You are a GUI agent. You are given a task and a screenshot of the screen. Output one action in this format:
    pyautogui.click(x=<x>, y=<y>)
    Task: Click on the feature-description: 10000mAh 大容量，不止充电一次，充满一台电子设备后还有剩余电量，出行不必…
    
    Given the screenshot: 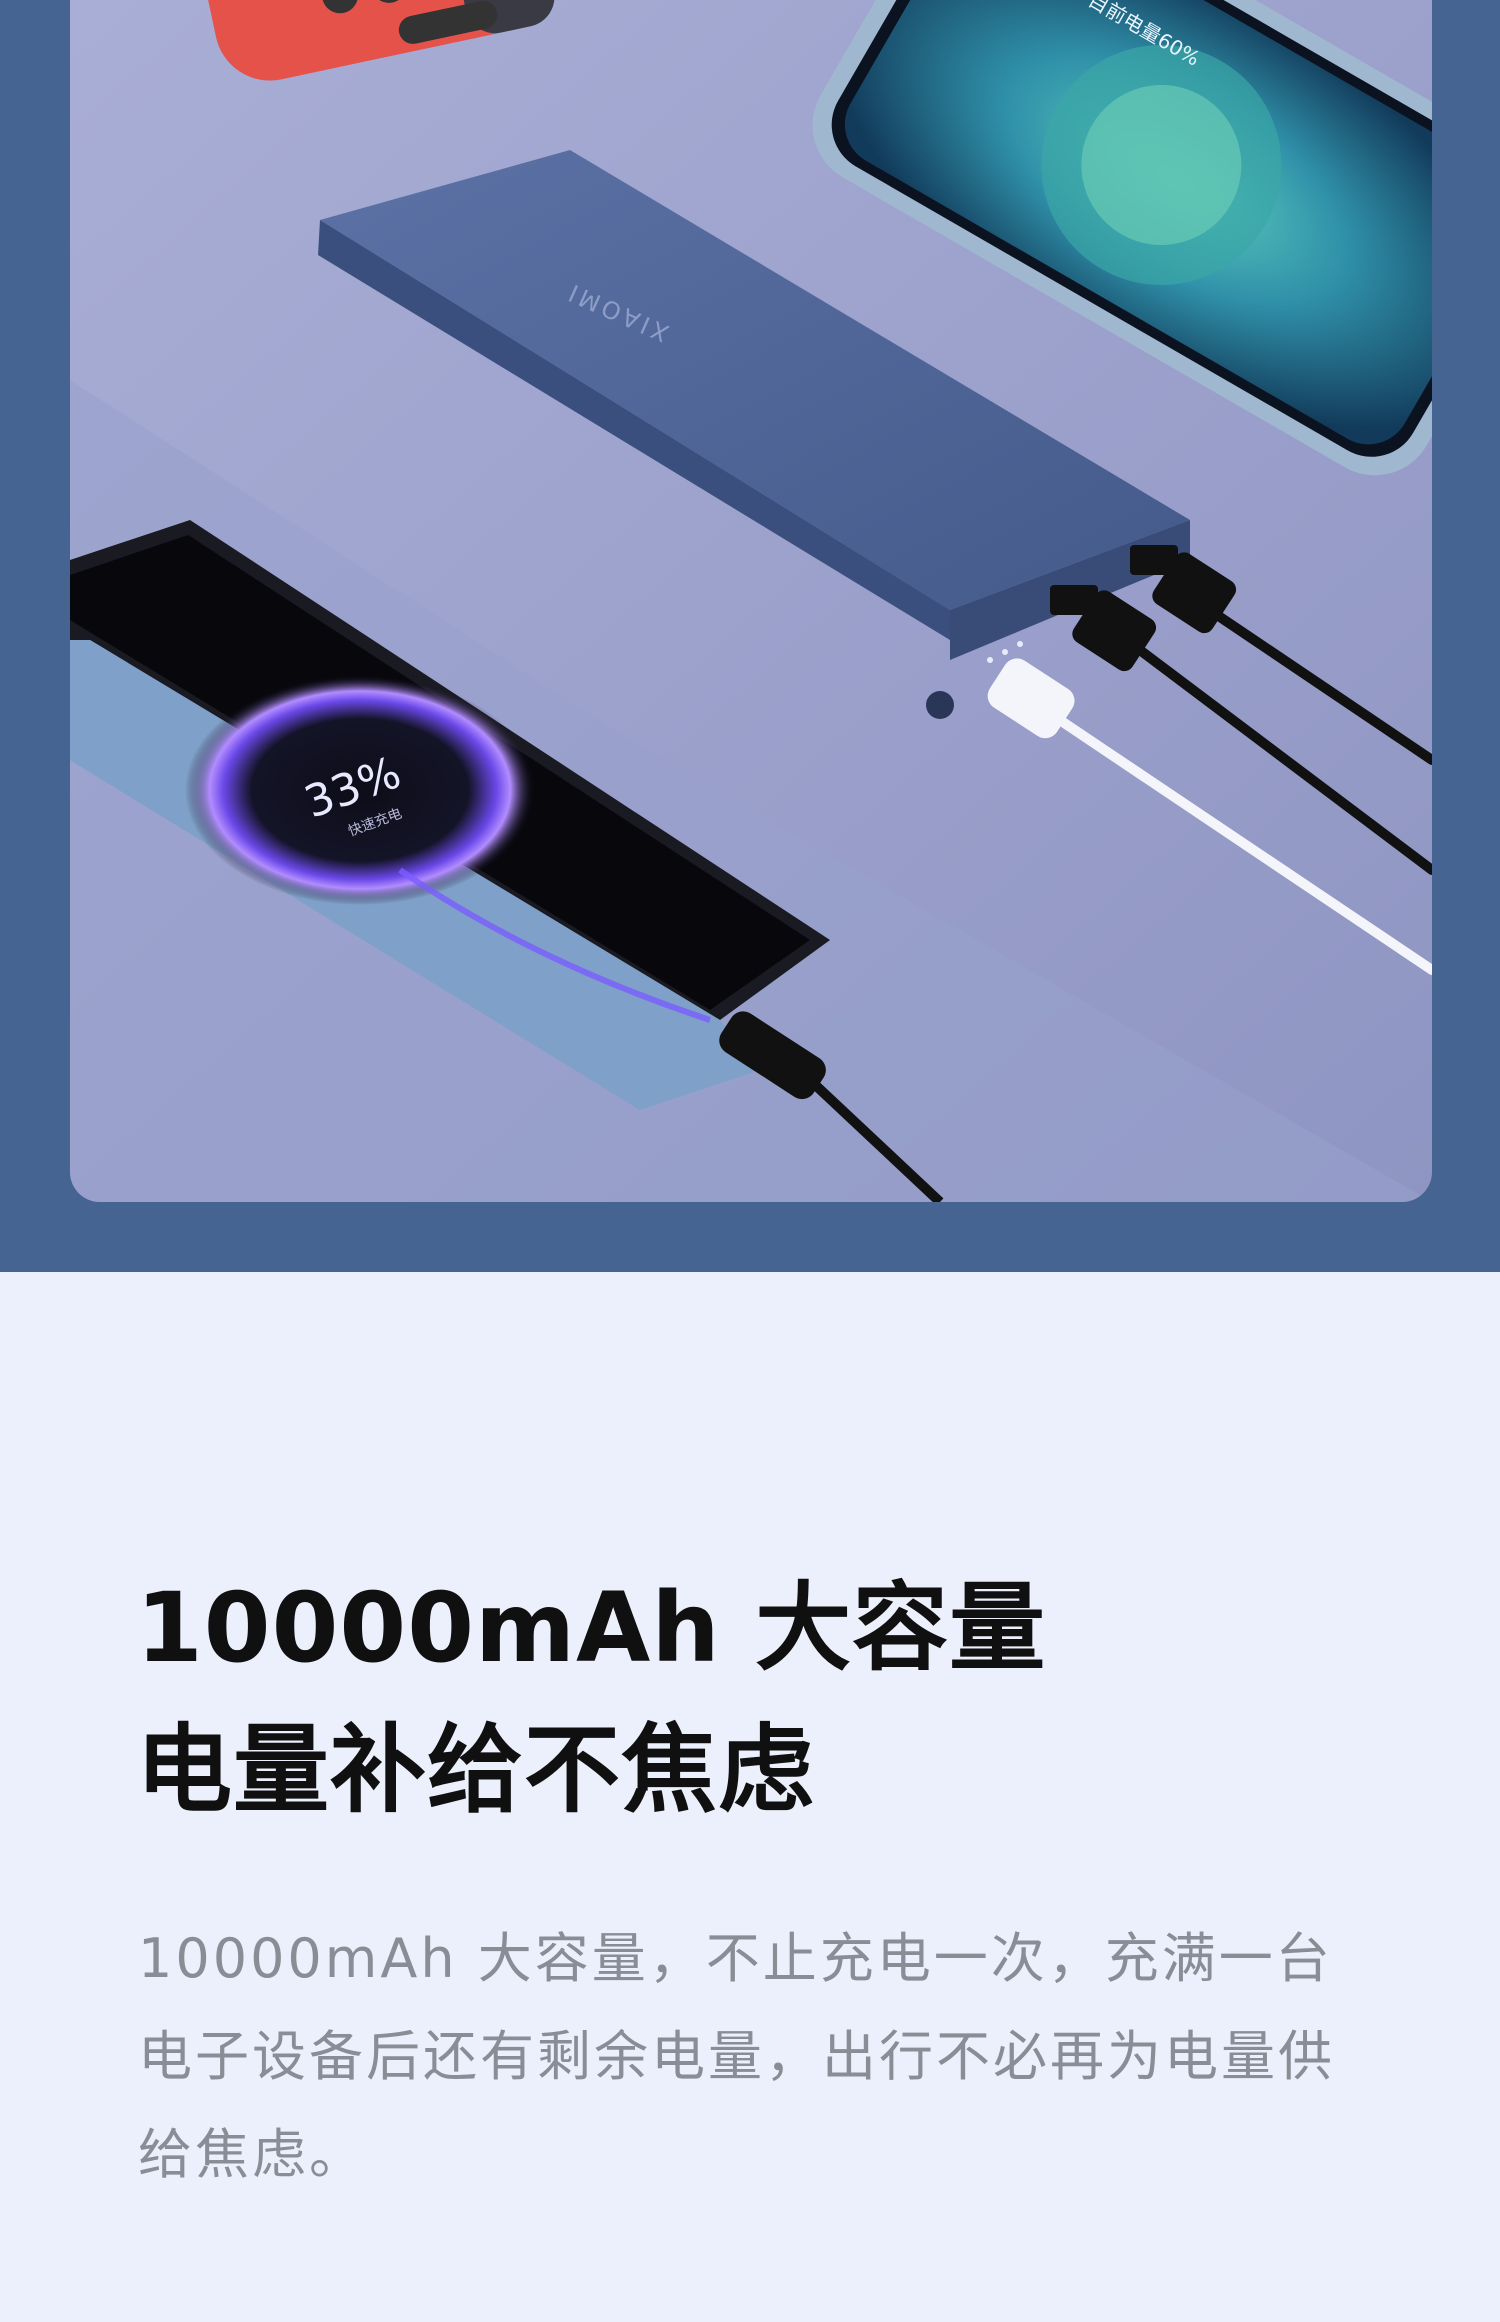 What is the action you would take?
    pyautogui.click(x=736, y=2056)
    